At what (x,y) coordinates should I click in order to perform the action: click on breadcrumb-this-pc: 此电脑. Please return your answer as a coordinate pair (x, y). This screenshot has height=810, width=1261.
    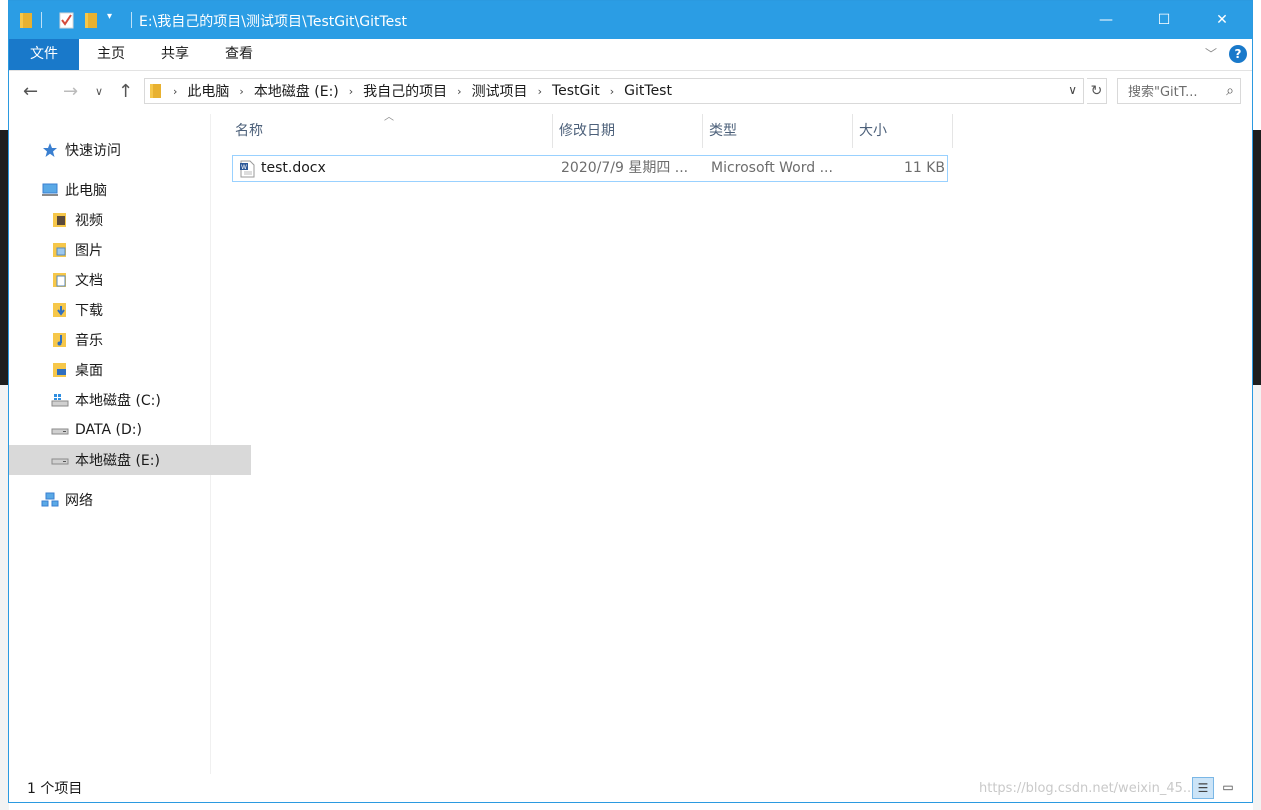
    Looking at the image, I should click on (208, 91).